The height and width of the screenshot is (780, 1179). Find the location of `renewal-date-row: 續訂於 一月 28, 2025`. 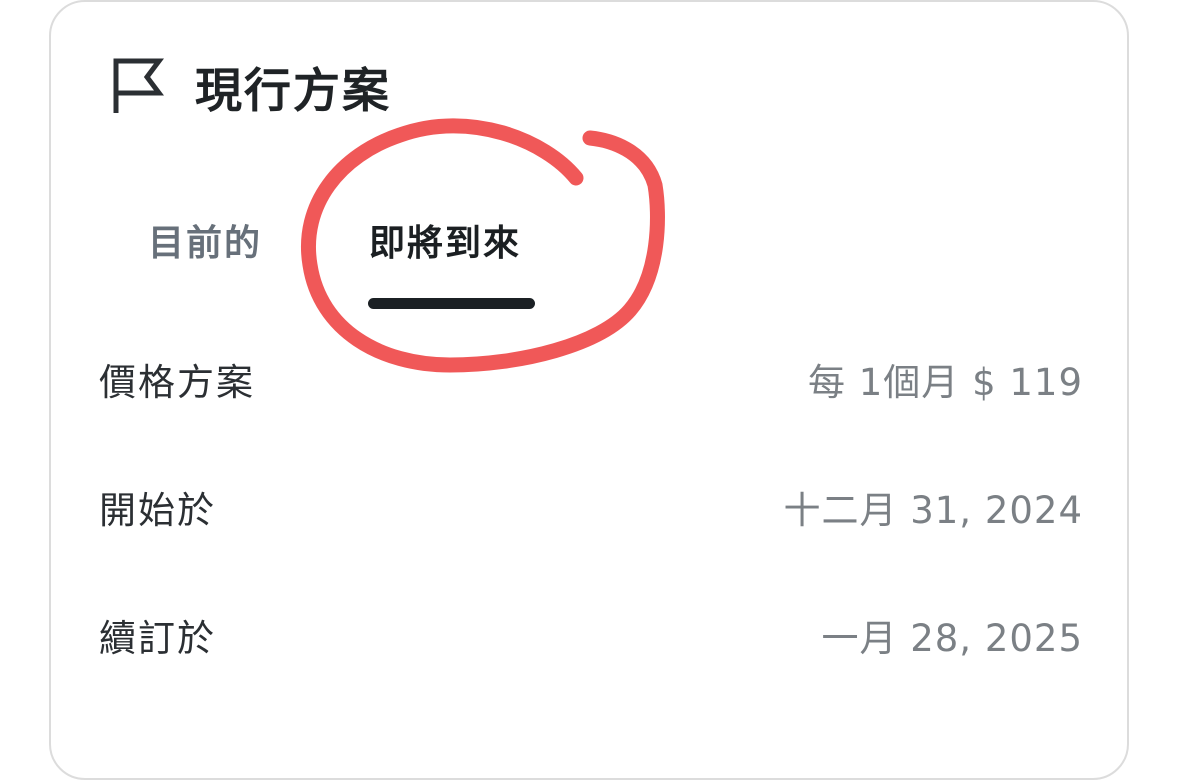

renewal-date-row: 續訂於 一月 28, 2025 is located at coordinates (591, 635).